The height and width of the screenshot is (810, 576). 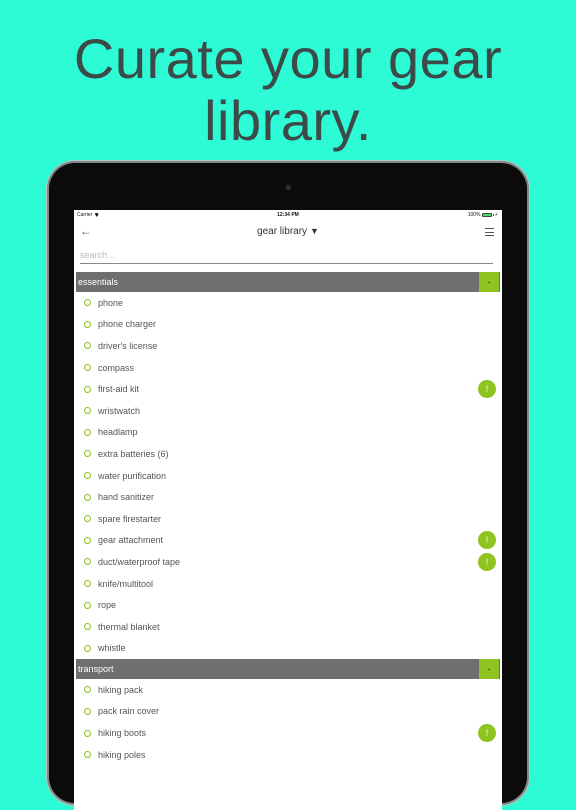 I want to click on item-label: headlamp, so click(x=118, y=432).